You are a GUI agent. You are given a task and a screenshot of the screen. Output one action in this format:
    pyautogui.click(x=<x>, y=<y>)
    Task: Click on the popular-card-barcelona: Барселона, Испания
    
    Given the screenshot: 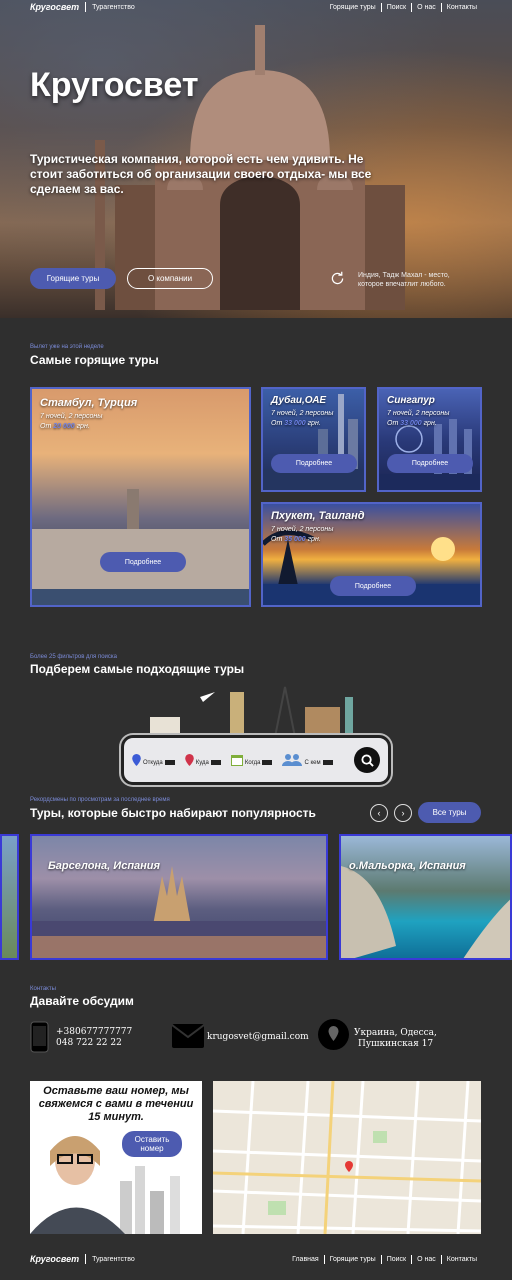 What is the action you would take?
    pyautogui.click(x=179, y=897)
    